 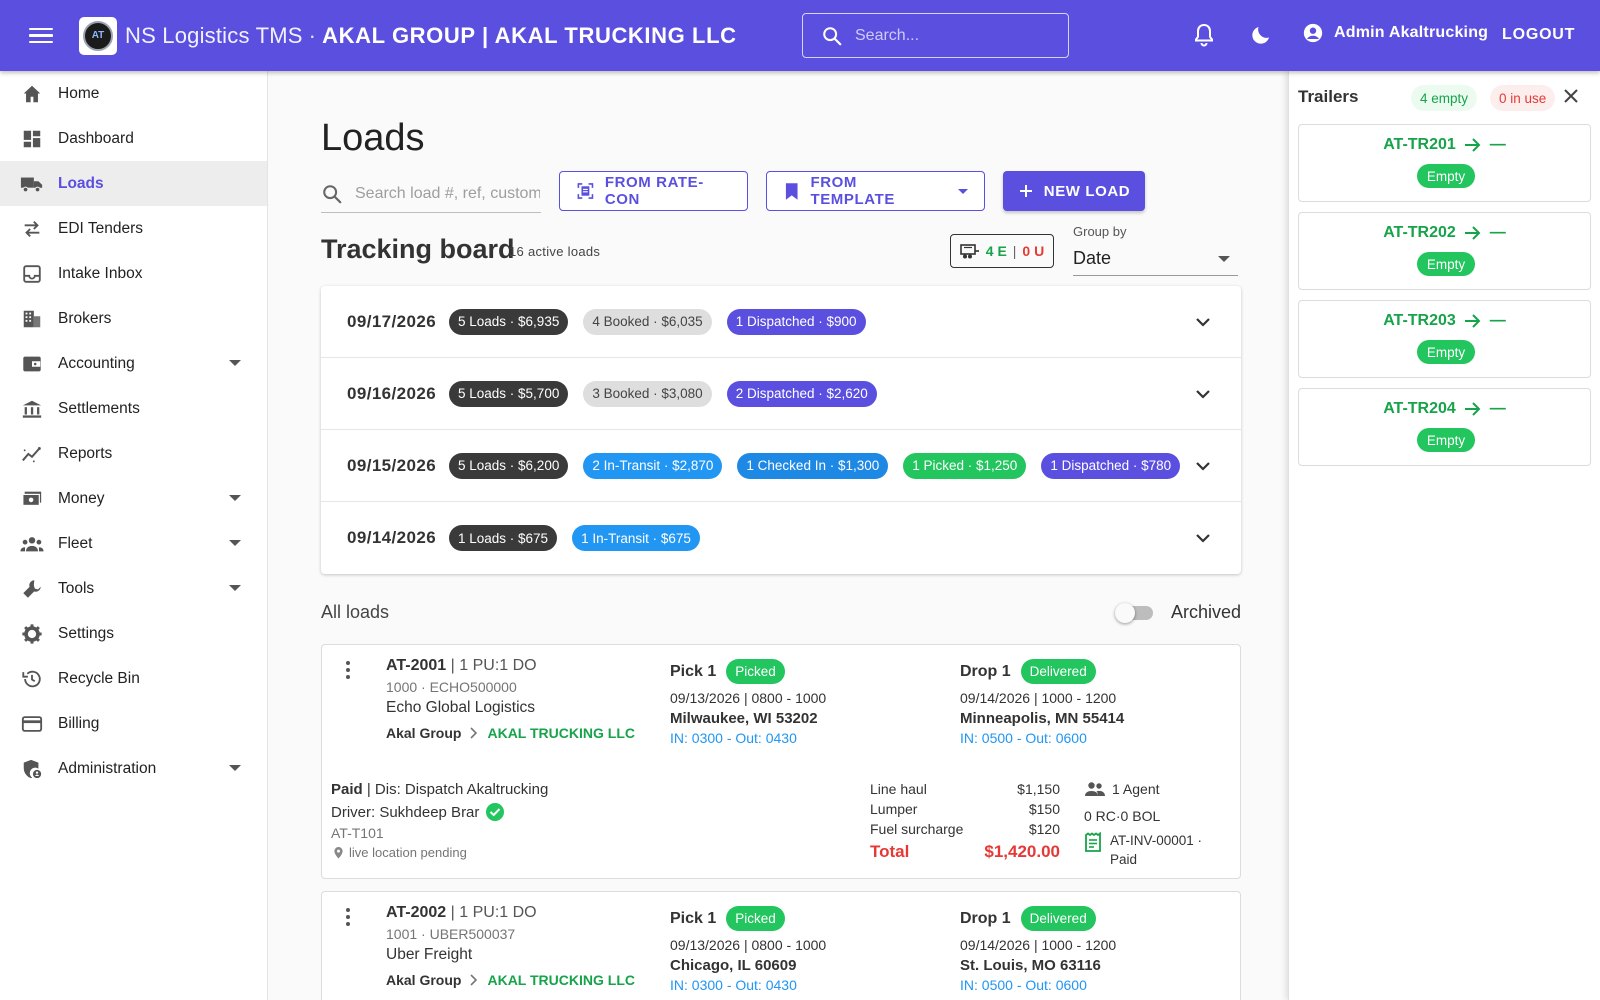 What do you see at coordinates (133, 498) in the screenshot?
I see `sidebar-item-money: Money` at bounding box center [133, 498].